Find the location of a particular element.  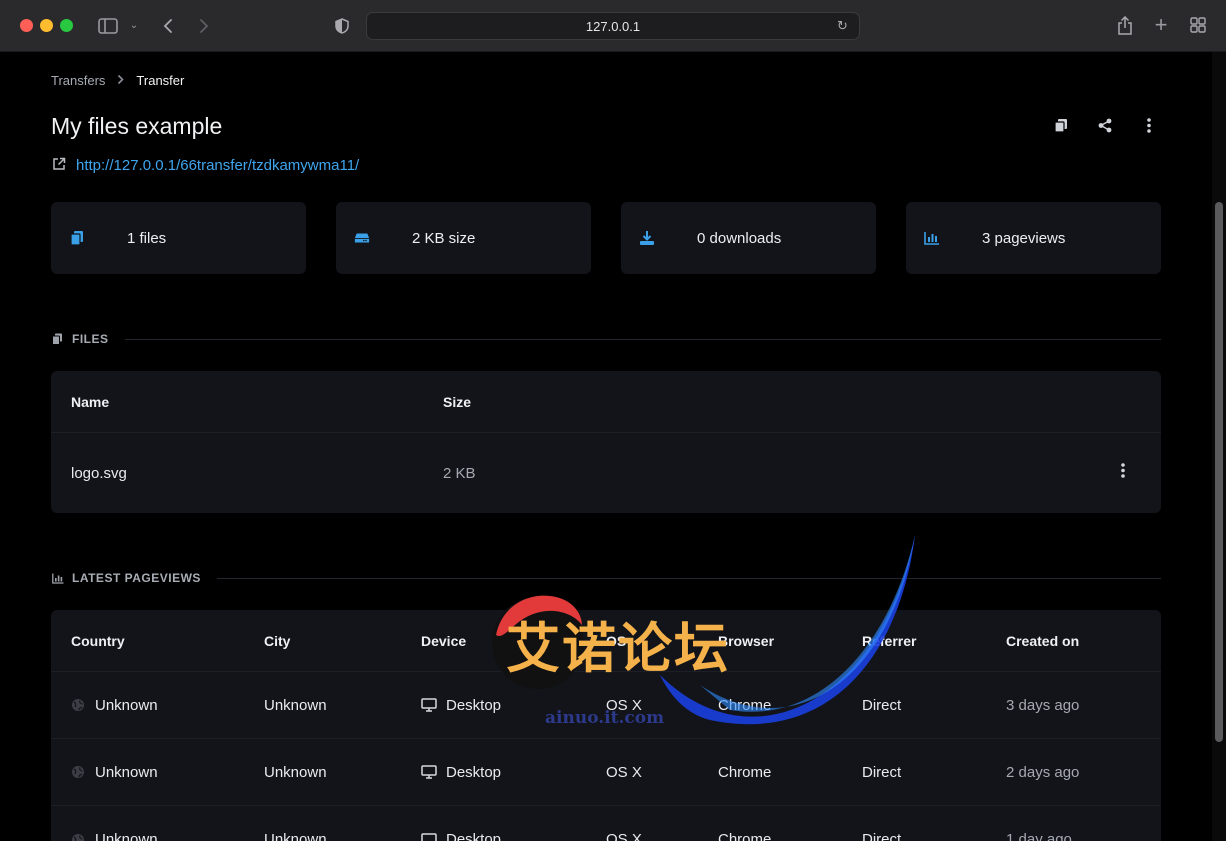

close-window-button is located at coordinates (26, 25).